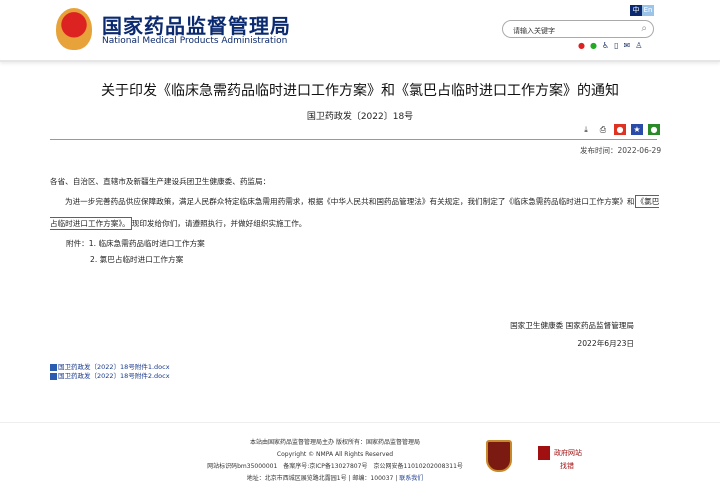 The image size is (720, 488). I want to click on contact-us-link: 联系我们, so click(411, 478).